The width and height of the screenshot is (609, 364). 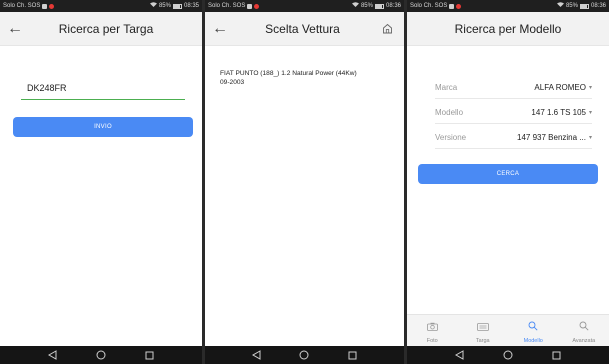 What do you see at coordinates (513, 88) in the screenshot?
I see `brand-select: Marca ALFA ROMEO ▾` at bounding box center [513, 88].